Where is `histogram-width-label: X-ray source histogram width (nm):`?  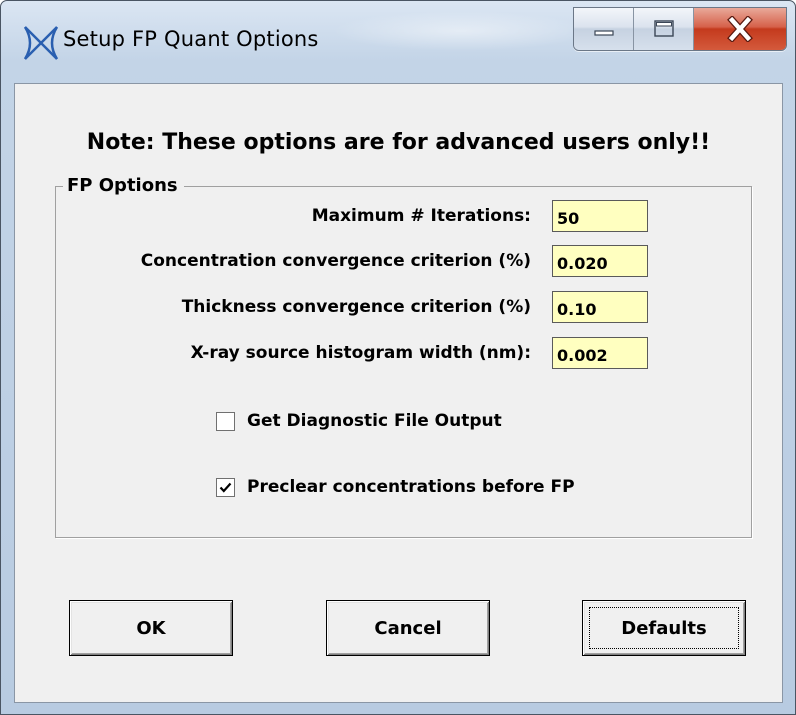
histogram-width-label: X-ray source histogram width (nm): is located at coordinates (360, 353).